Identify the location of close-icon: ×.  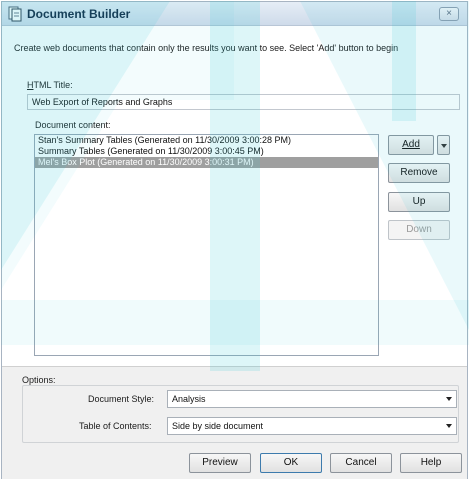
(449, 13).